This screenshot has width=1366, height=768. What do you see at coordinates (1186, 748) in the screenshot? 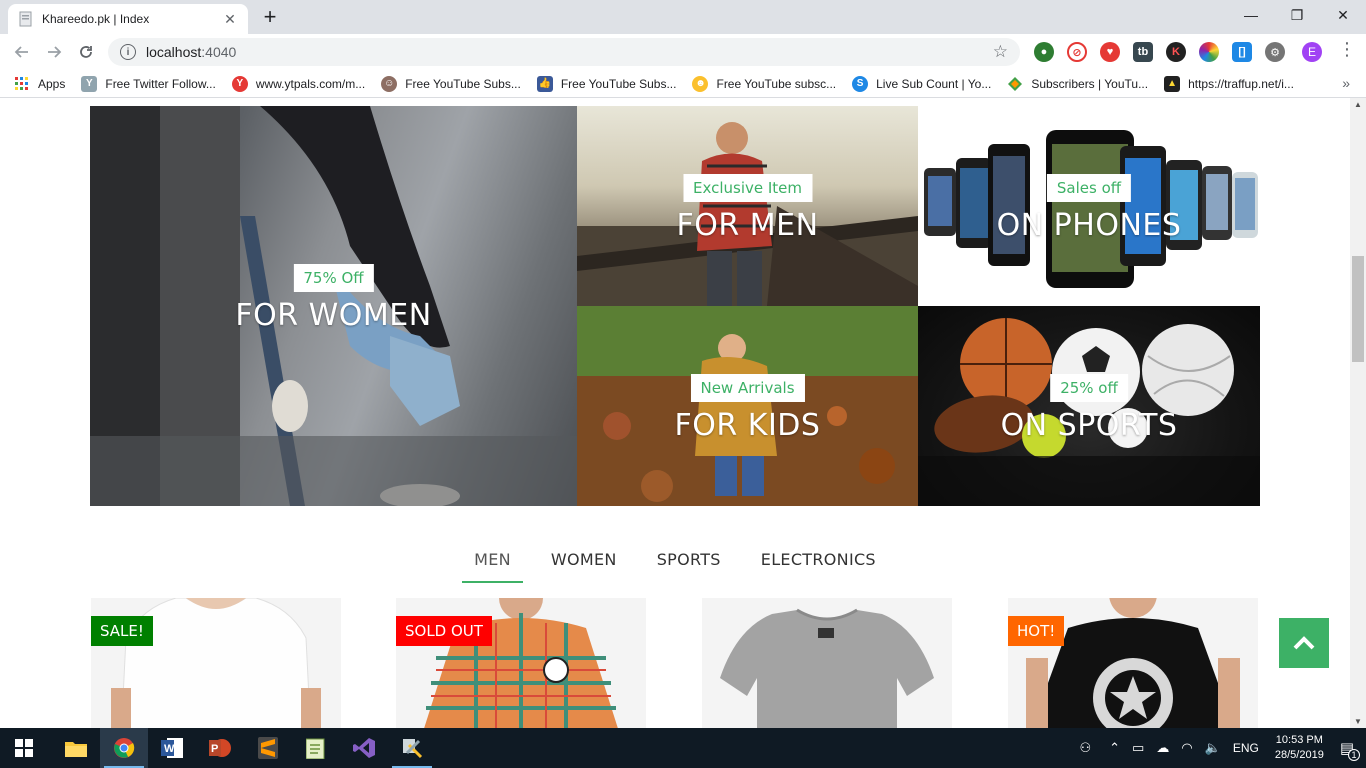
I see `wifi-icon: ◠` at bounding box center [1186, 748].